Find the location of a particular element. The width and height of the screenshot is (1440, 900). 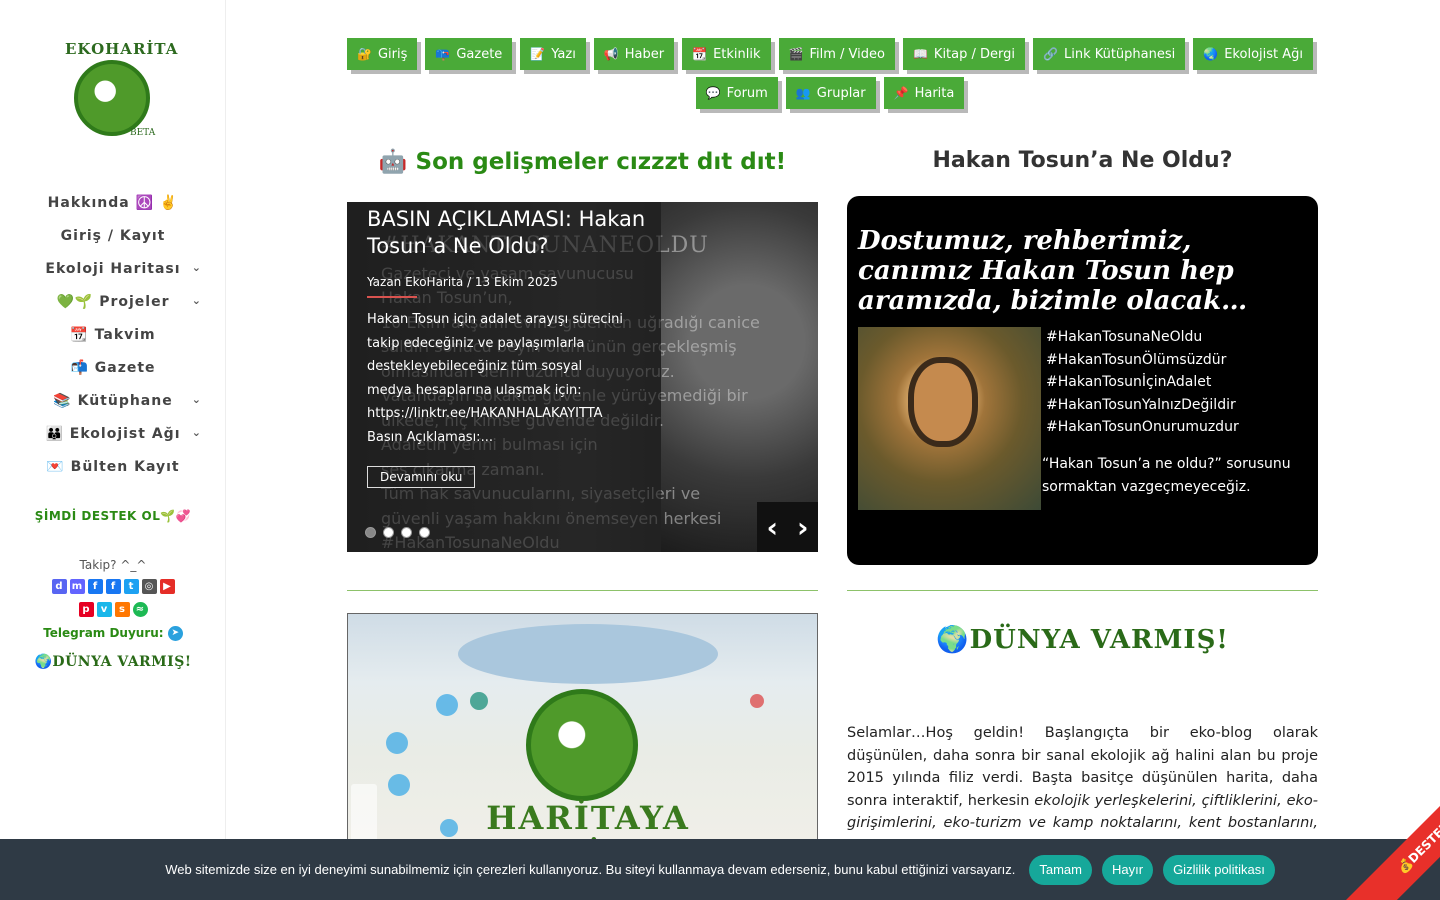

sidebar-item-bulten-kayit: 💌 Bülten Kayıt is located at coordinates (113, 466).